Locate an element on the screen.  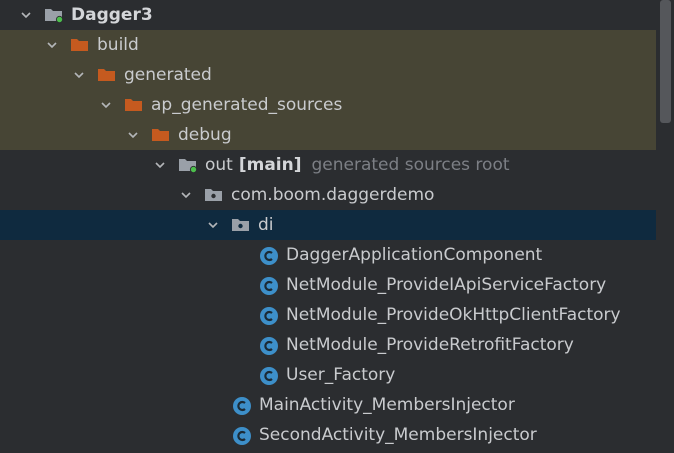
tree-node-class: MainActivity_MembersInjector is located at coordinates (328, 405).